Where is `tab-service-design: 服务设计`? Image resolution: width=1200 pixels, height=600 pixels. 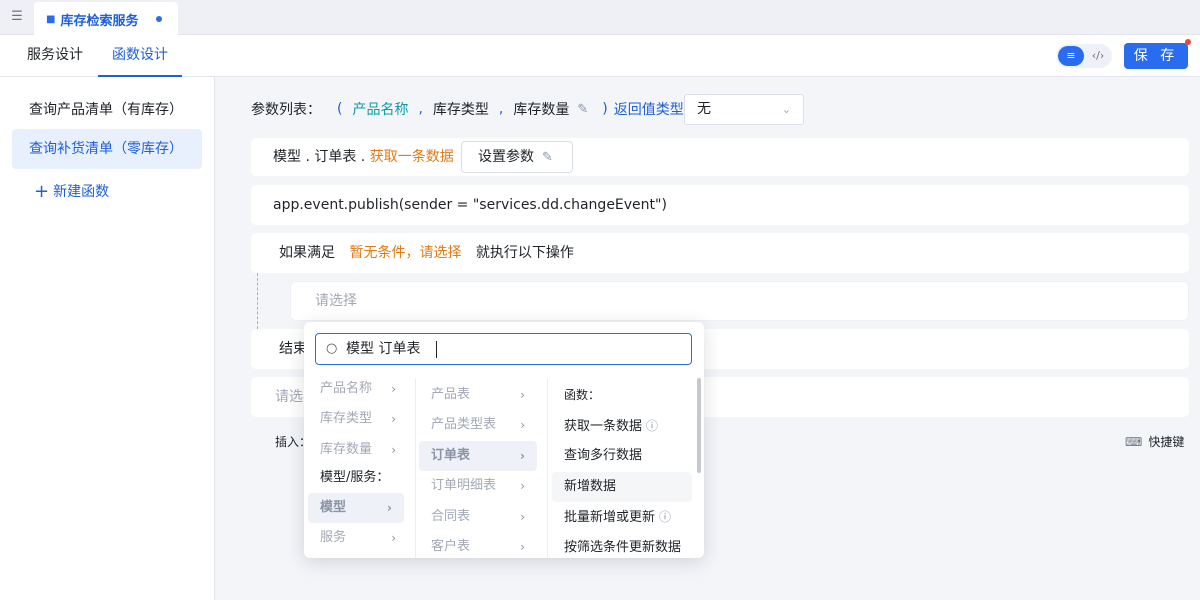 tab-service-design: 服务设计 is located at coordinates (55, 56).